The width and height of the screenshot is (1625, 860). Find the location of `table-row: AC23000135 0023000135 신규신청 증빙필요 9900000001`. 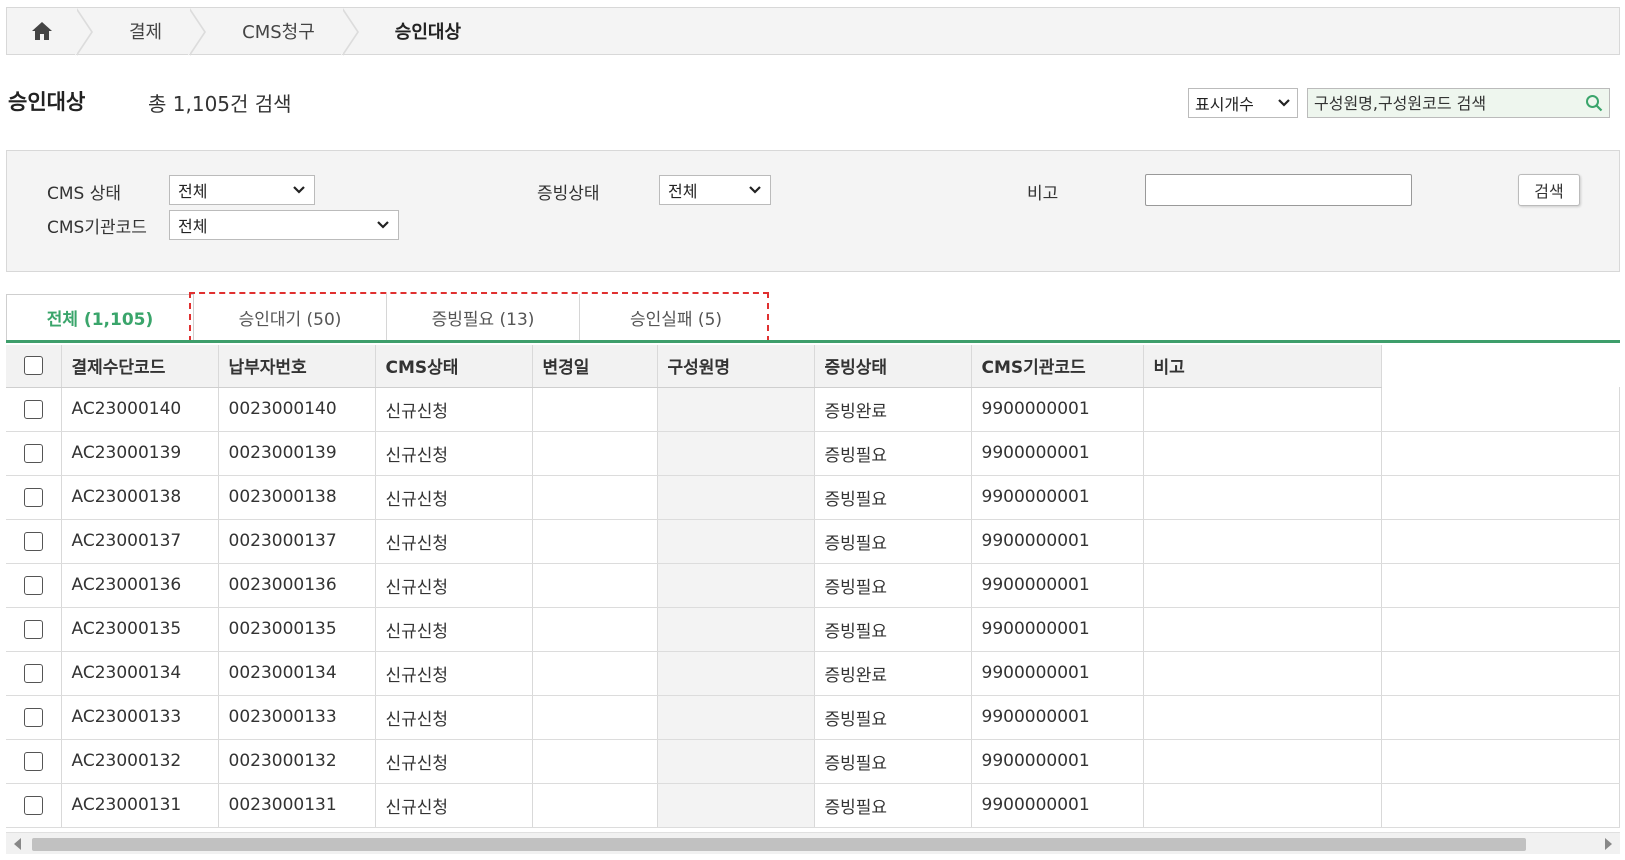

table-row: AC23000135 0023000135 신규신청 증빙필요 9900000001 is located at coordinates (813, 629).